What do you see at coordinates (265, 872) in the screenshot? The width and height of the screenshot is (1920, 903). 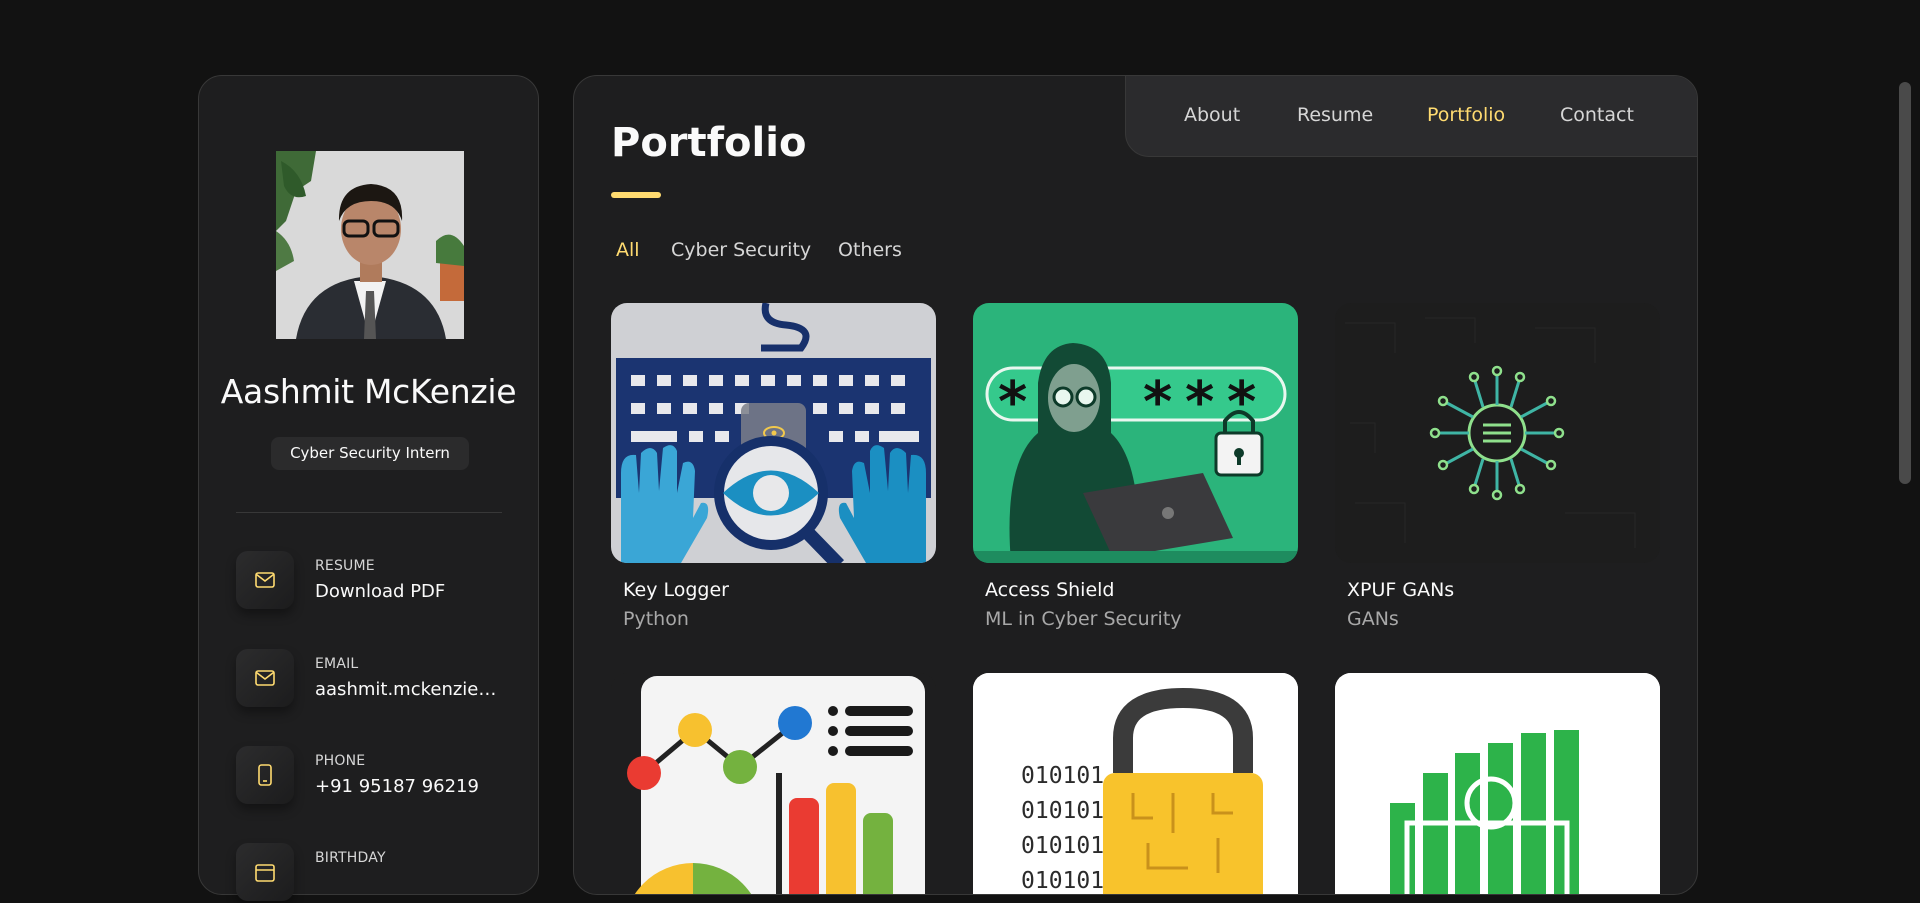 I see `calendar-icon` at bounding box center [265, 872].